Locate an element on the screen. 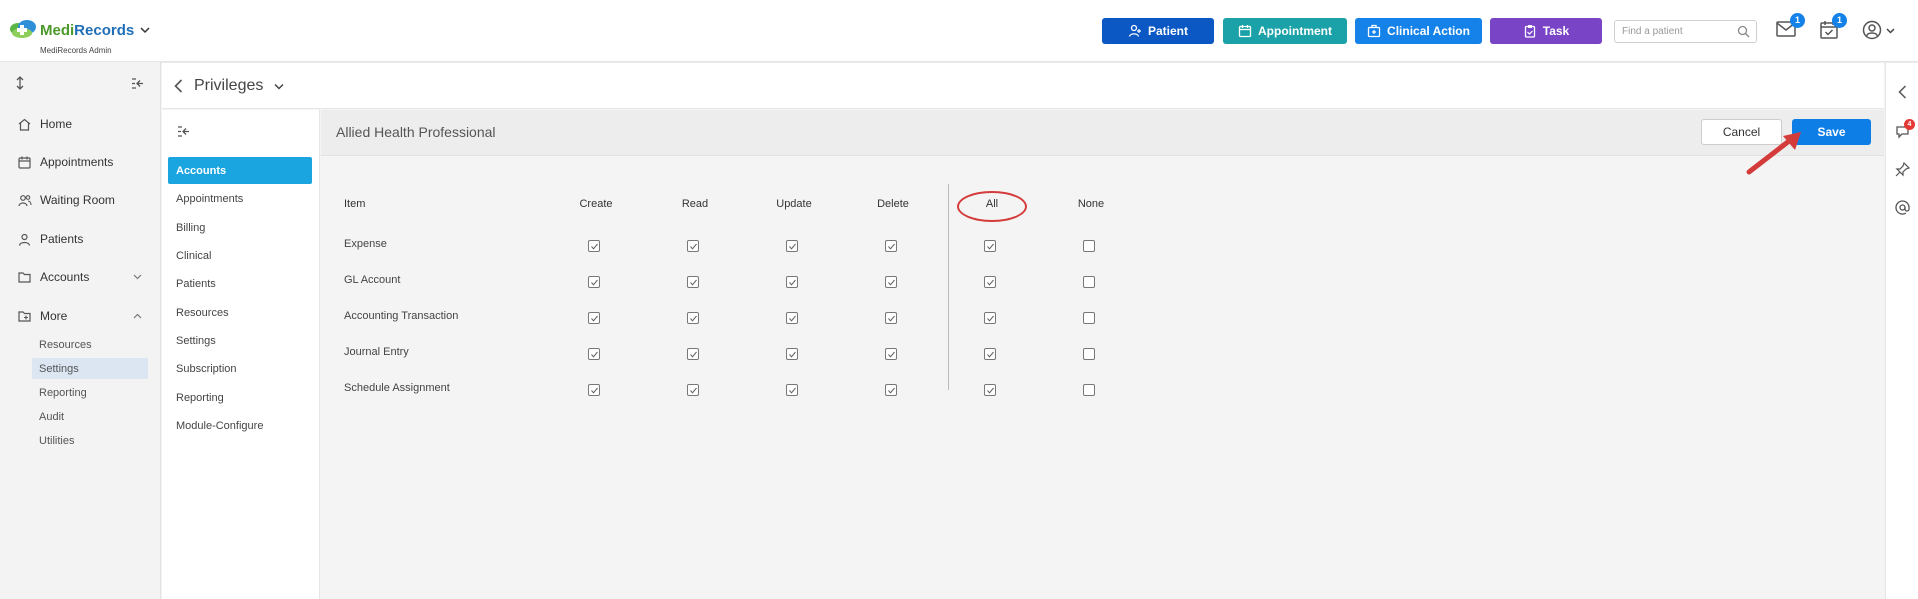  module-tab-appointments: Appointments is located at coordinates (240, 198).